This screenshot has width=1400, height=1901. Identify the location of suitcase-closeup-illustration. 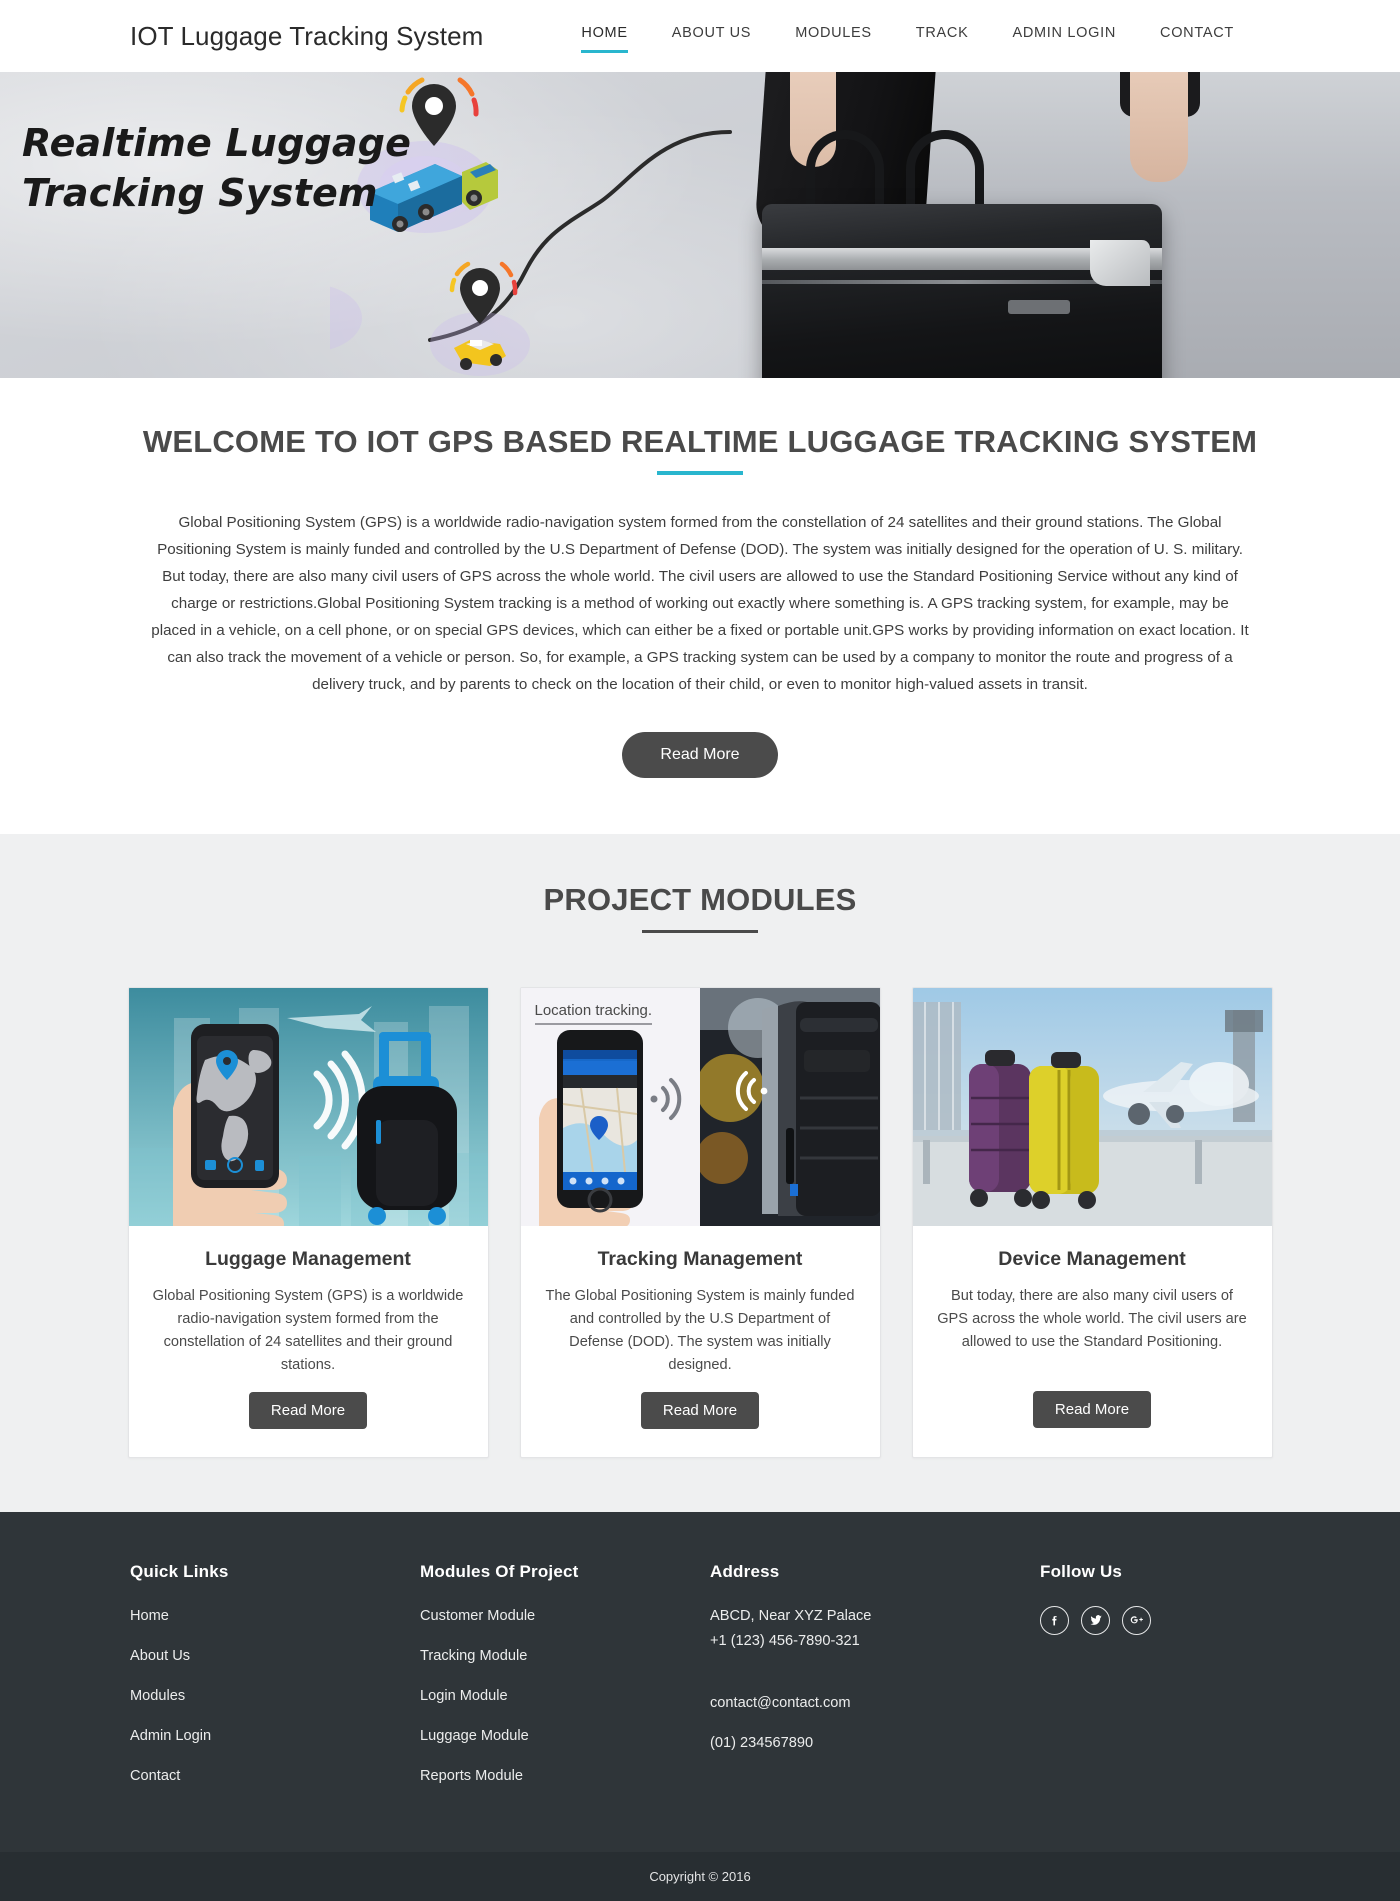
(790, 1107).